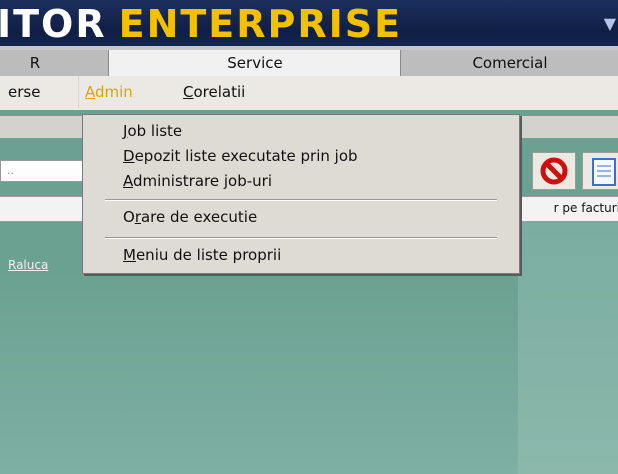  I want to click on menu-admin: Admin, so click(108, 92).